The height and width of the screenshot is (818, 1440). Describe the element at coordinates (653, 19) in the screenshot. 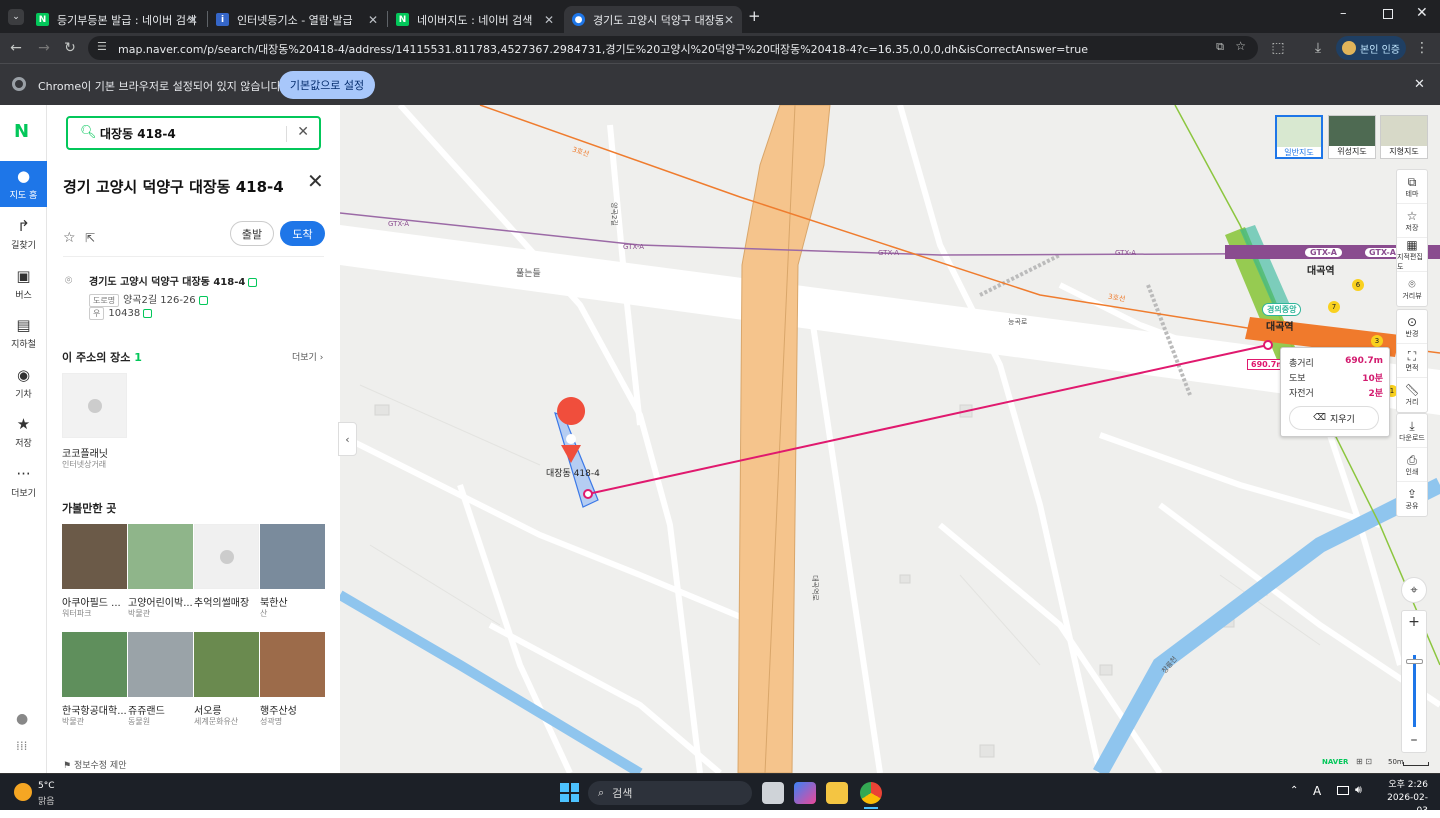

I see `tab-4-active: ● 경기도 고양시 덕양구 대장동 4 ✕` at that location.